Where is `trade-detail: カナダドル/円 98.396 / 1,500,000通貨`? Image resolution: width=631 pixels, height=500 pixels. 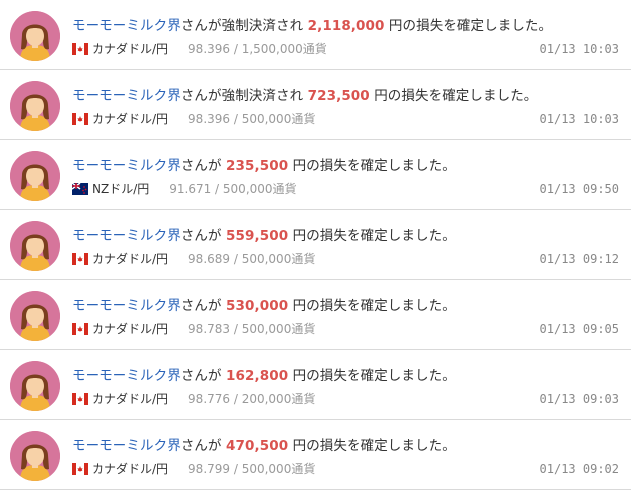 trade-detail: カナダドル/円 98.396 / 1,500,000通貨 is located at coordinates (199, 48).